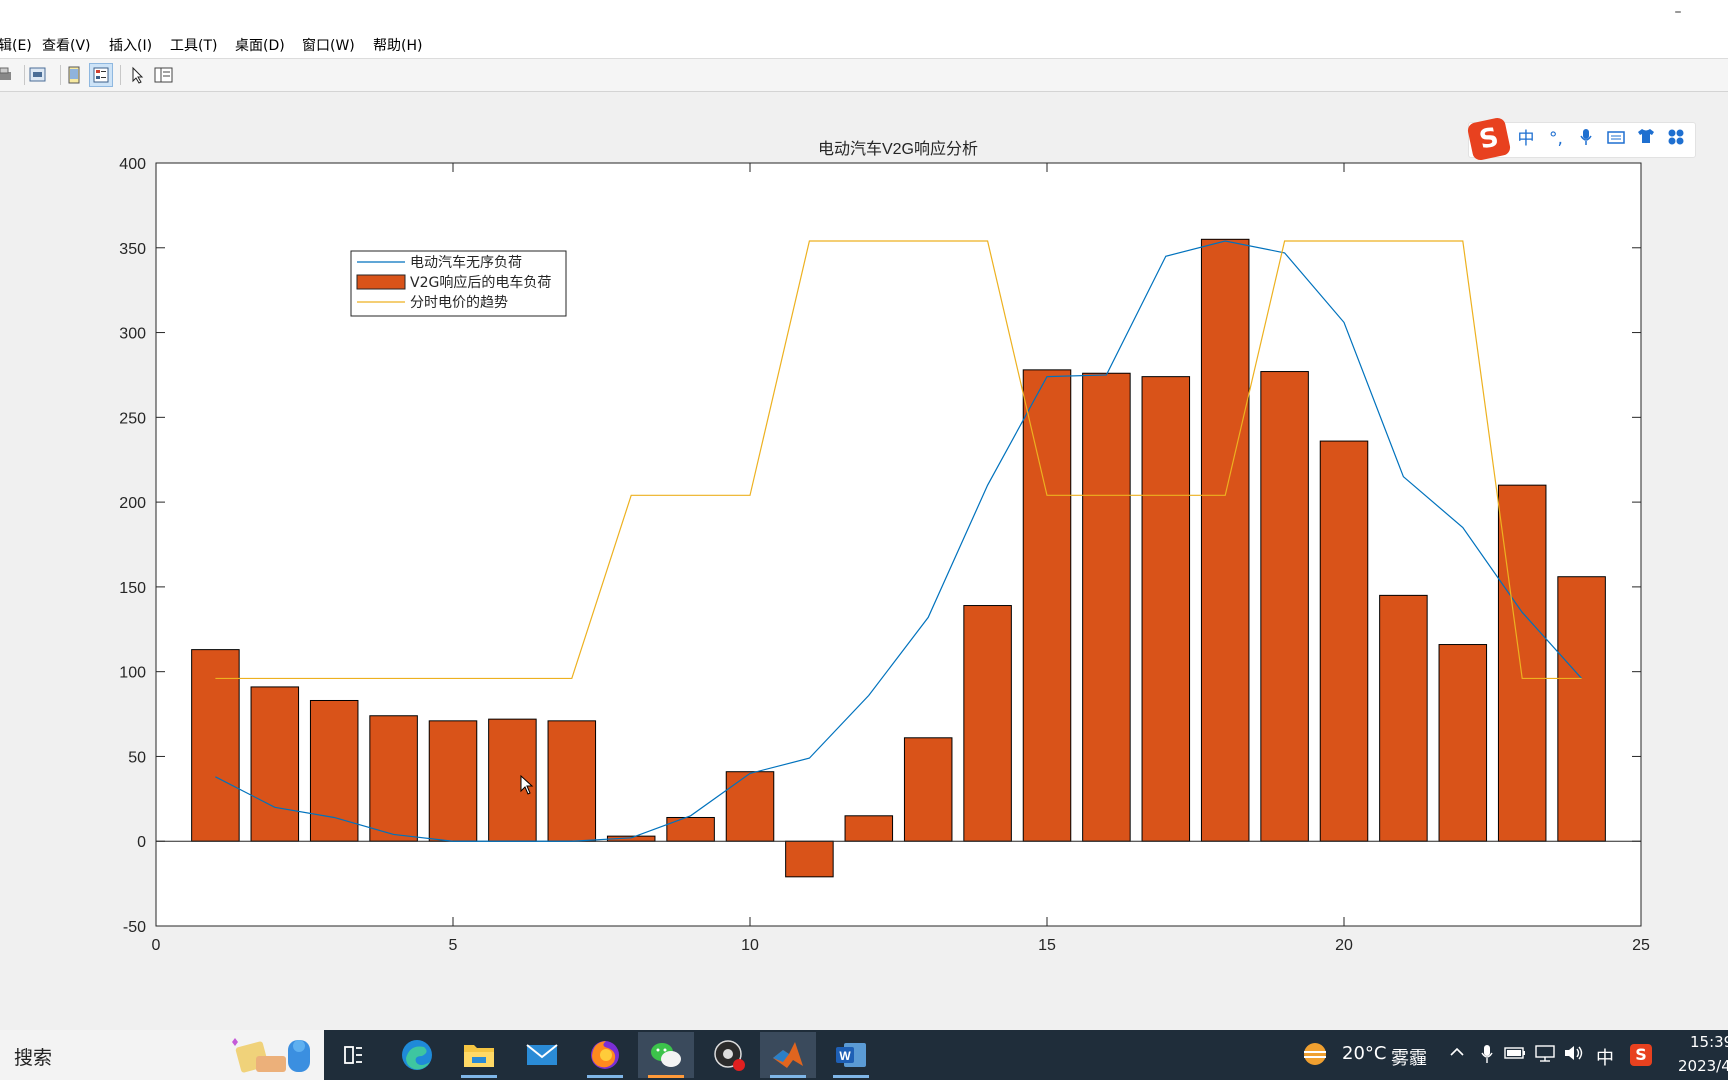 The image size is (1728, 1080). Describe the element at coordinates (397, 45) in the screenshot. I see `menu-help: 帮助(H)` at that location.